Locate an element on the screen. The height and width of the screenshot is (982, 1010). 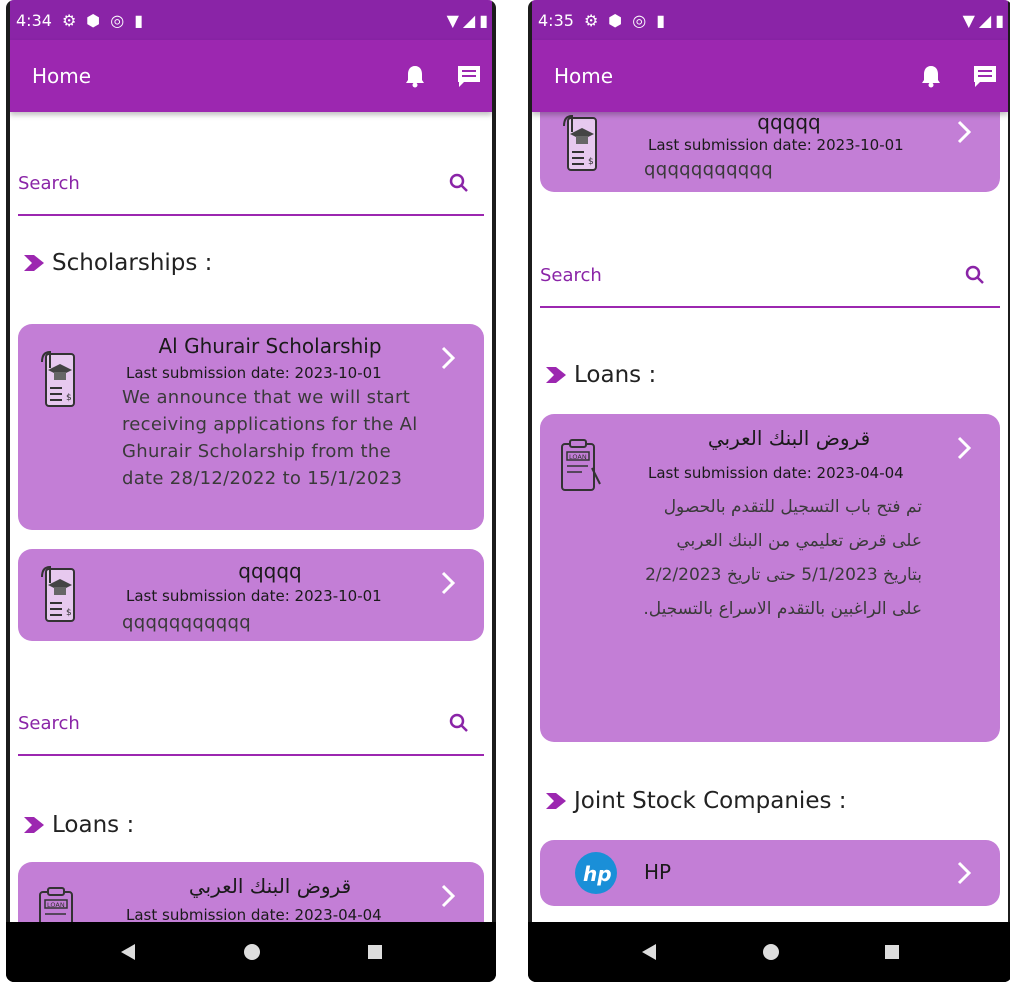
card-title: Al Ghurair Scholarship is located at coordinates (270, 346).